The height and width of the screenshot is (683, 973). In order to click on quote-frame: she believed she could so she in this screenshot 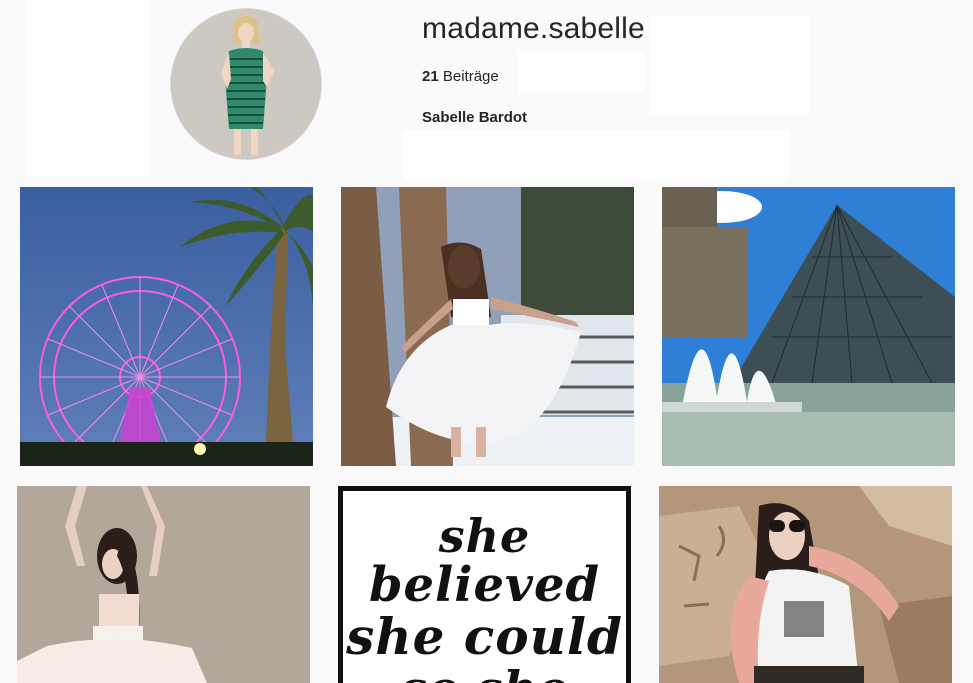, I will do `click(484, 584)`.